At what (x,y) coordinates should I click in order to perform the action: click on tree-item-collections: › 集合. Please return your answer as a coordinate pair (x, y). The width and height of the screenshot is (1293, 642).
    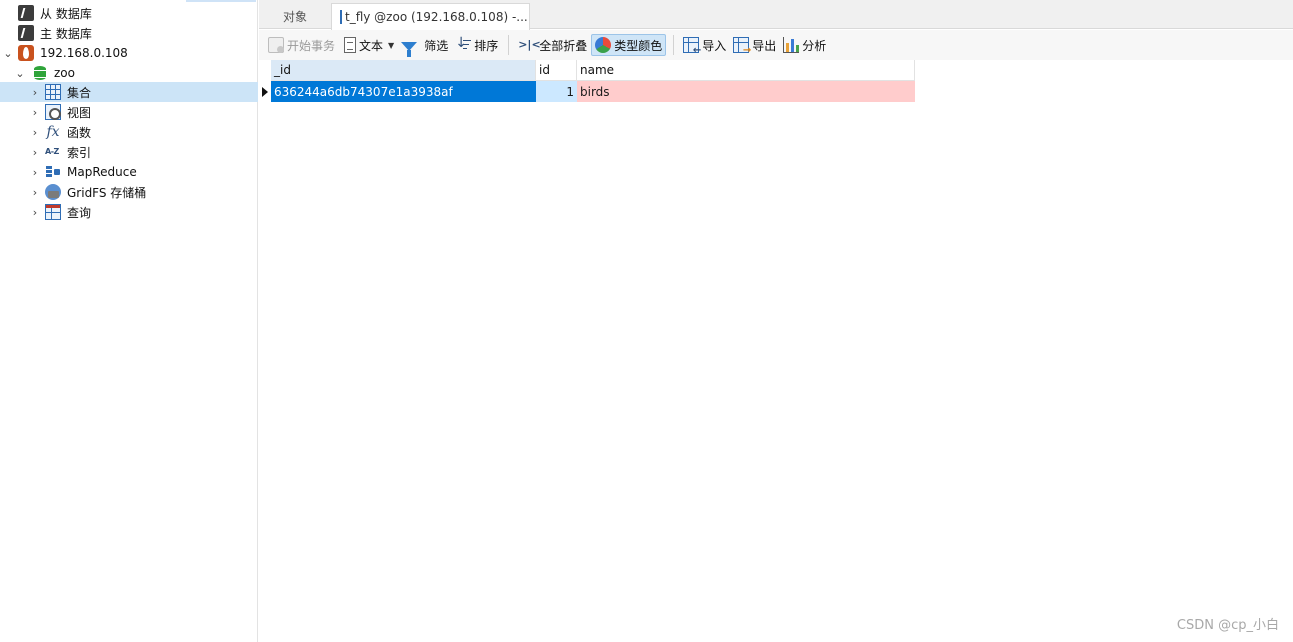
    Looking at the image, I should click on (129, 92).